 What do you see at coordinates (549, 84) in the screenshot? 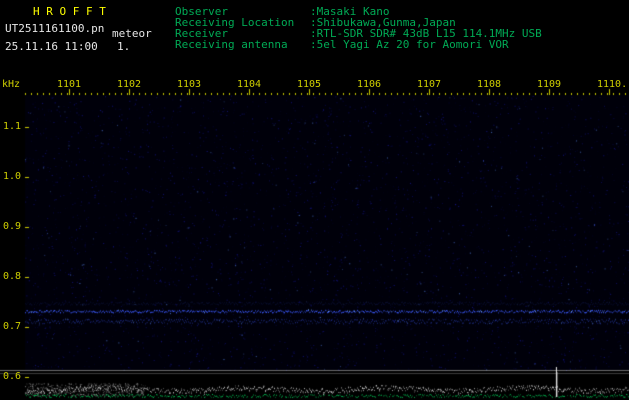
I see `x-tick-label: 1109` at bounding box center [549, 84].